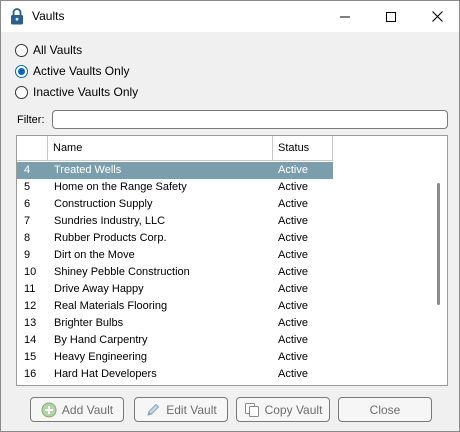 The image size is (460, 432). I want to click on pencil-icon, so click(153, 409).